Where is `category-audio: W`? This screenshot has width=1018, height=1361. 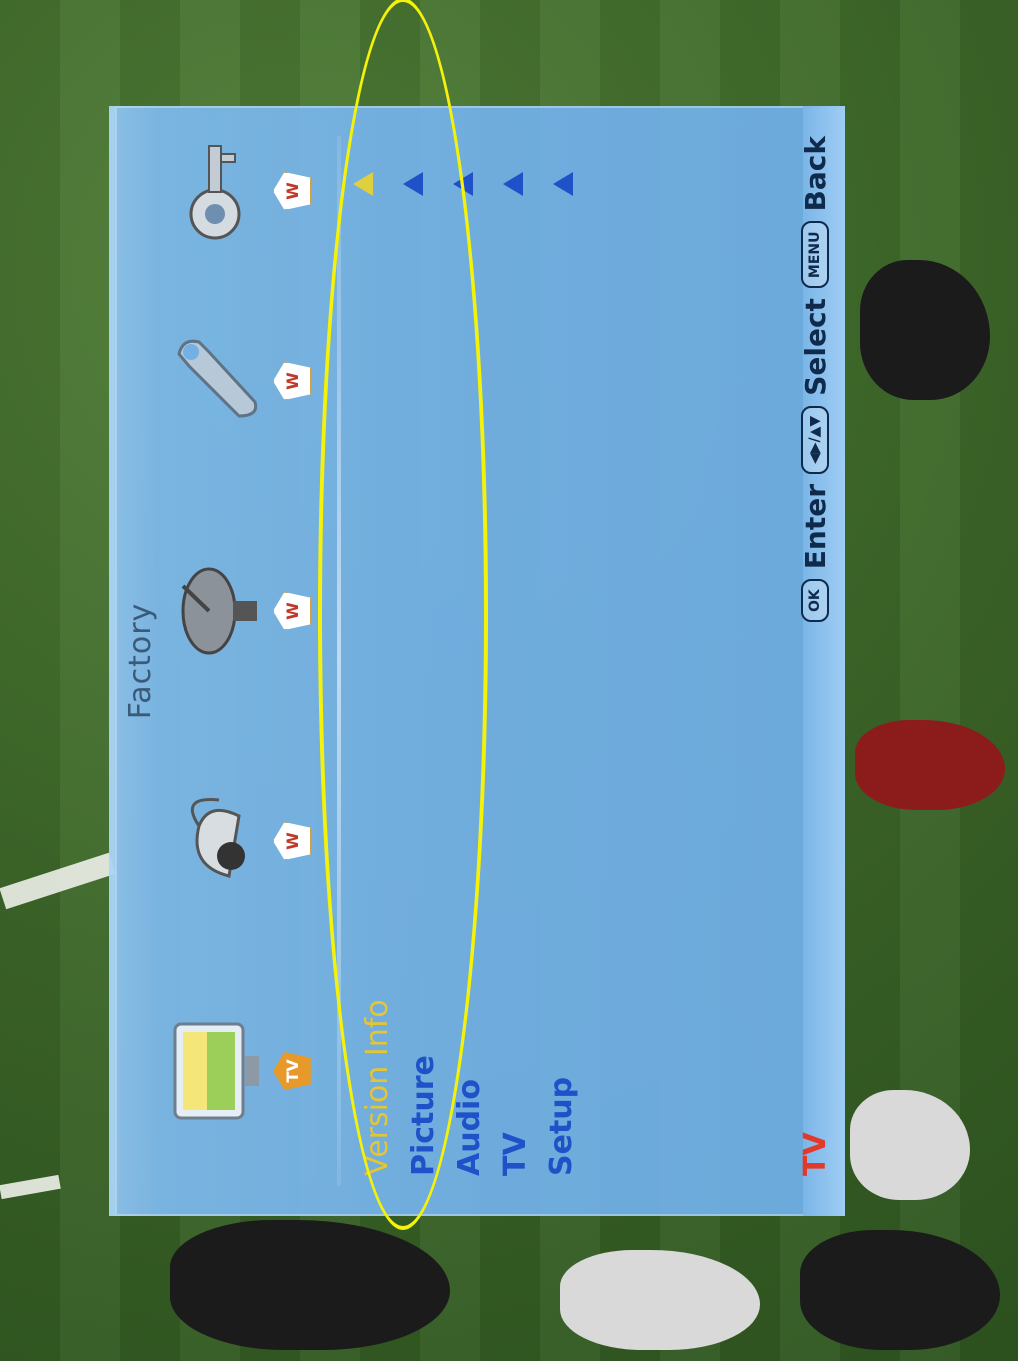
category-audio: W is located at coordinates (249, 841).